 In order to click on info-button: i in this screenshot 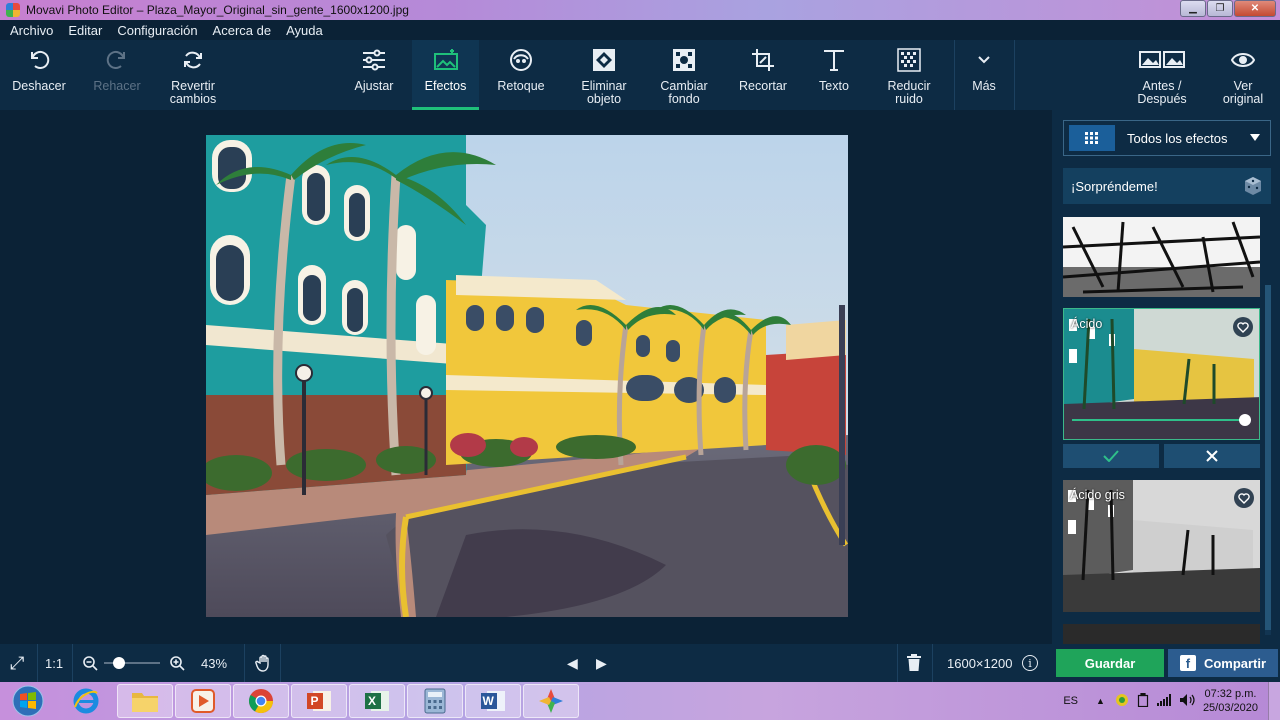, I will do `click(1030, 663)`.